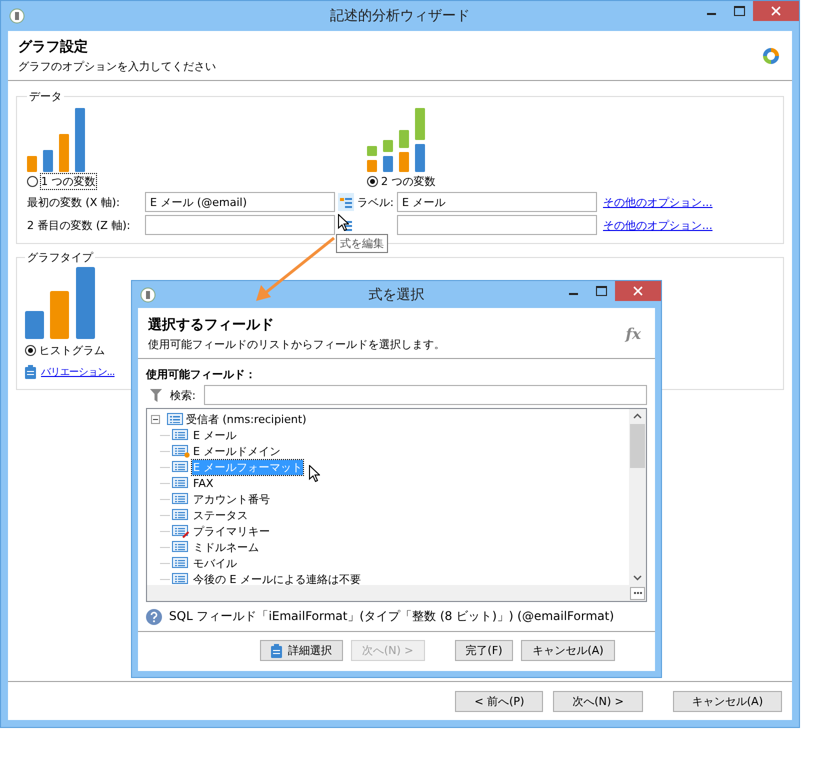  What do you see at coordinates (211, 325) in the screenshot?
I see `dialog-heading: 選択するフィールド` at bounding box center [211, 325].